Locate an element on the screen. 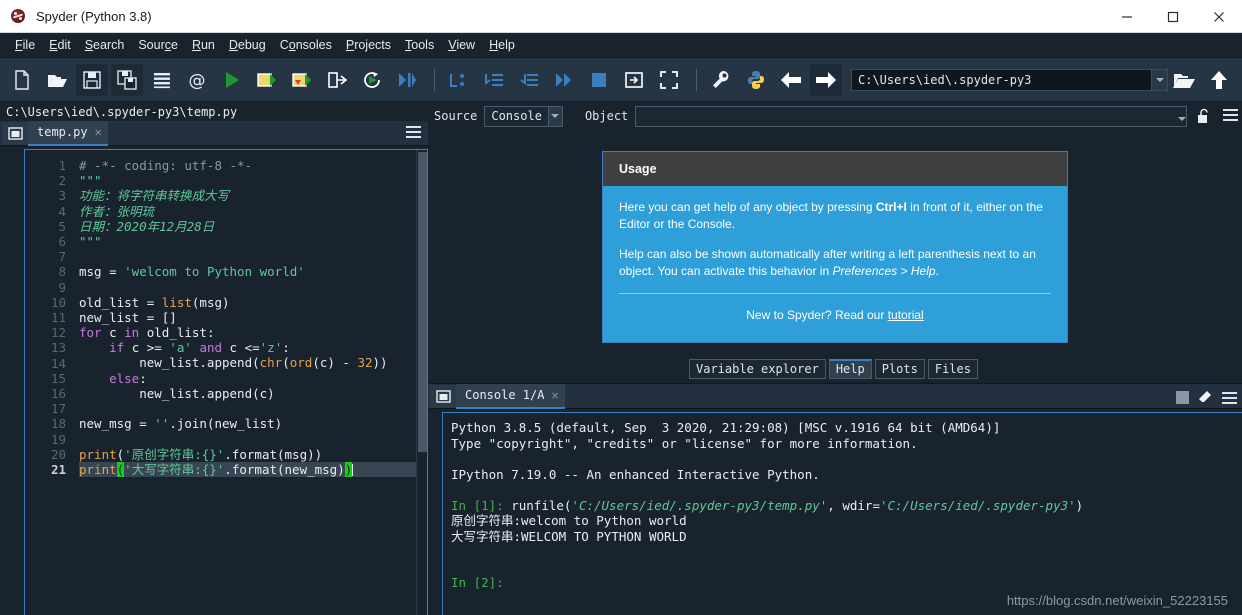 The height and width of the screenshot is (615, 1242). run-cell-advance-icon is located at coordinates (302, 80).